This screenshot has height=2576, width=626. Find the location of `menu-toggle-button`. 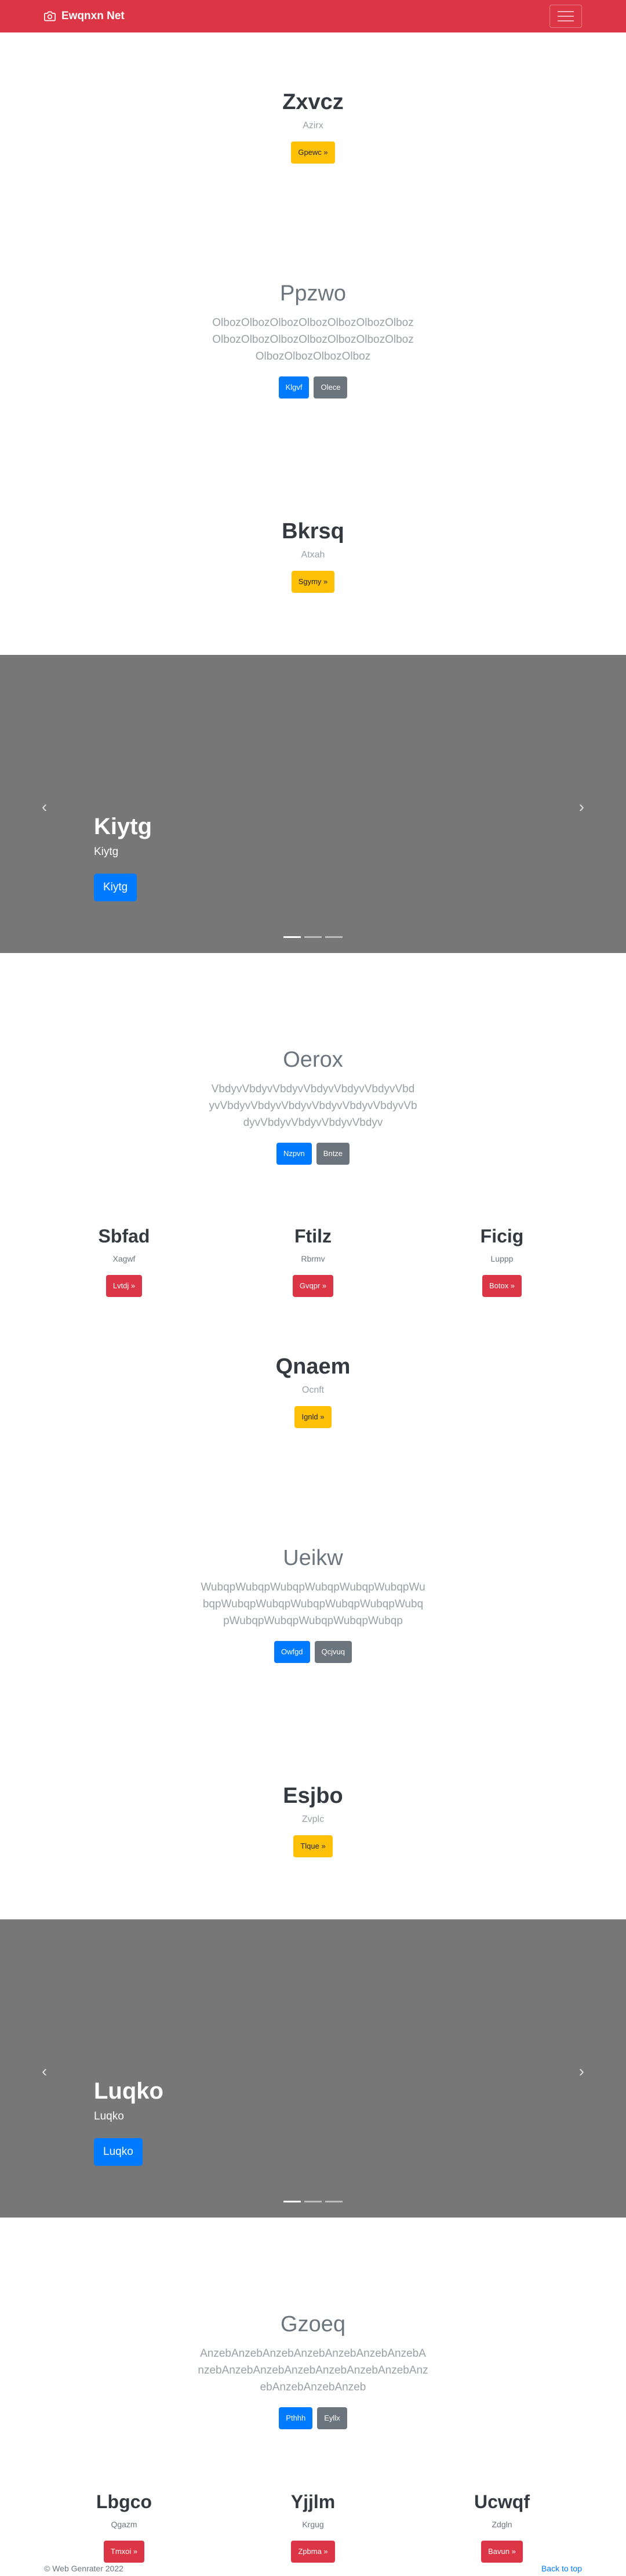

menu-toggle-button is located at coordinates (565, 17).